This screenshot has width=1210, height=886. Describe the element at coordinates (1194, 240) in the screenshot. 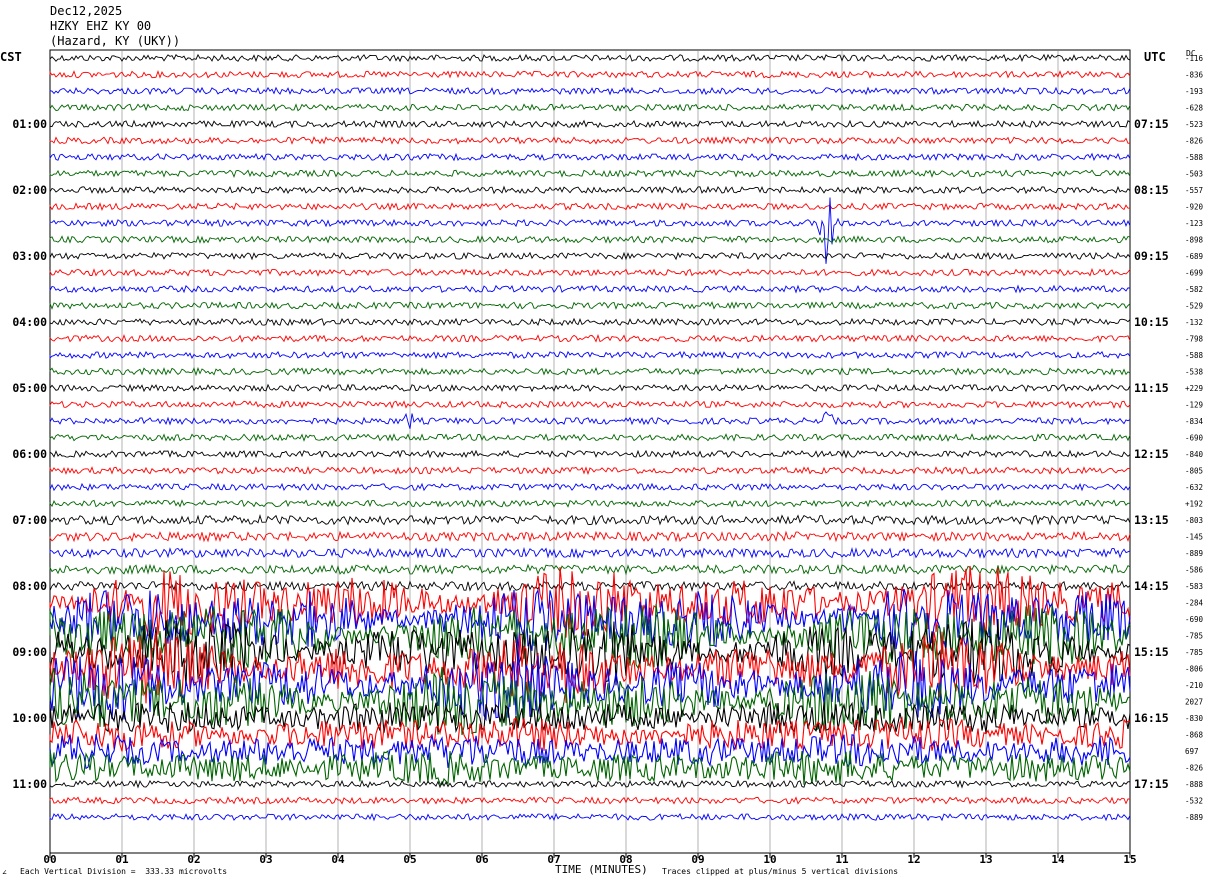

I see `dc-offset-label: -898` at that location.